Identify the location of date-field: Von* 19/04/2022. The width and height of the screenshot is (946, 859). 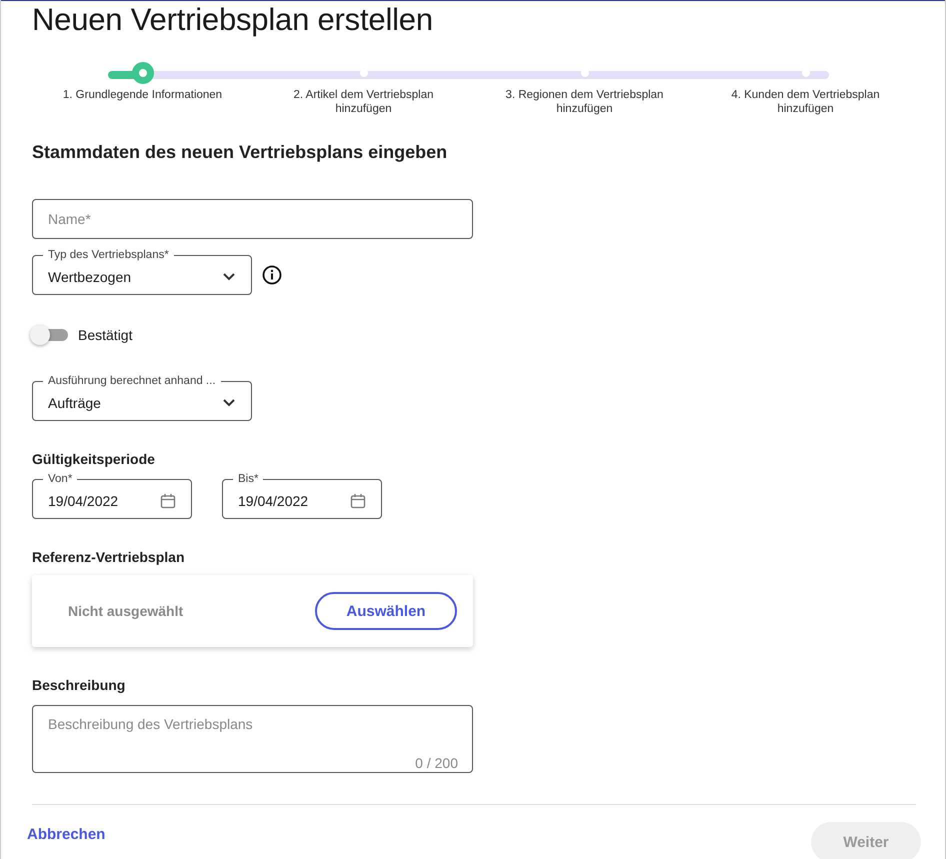
(112, 496).